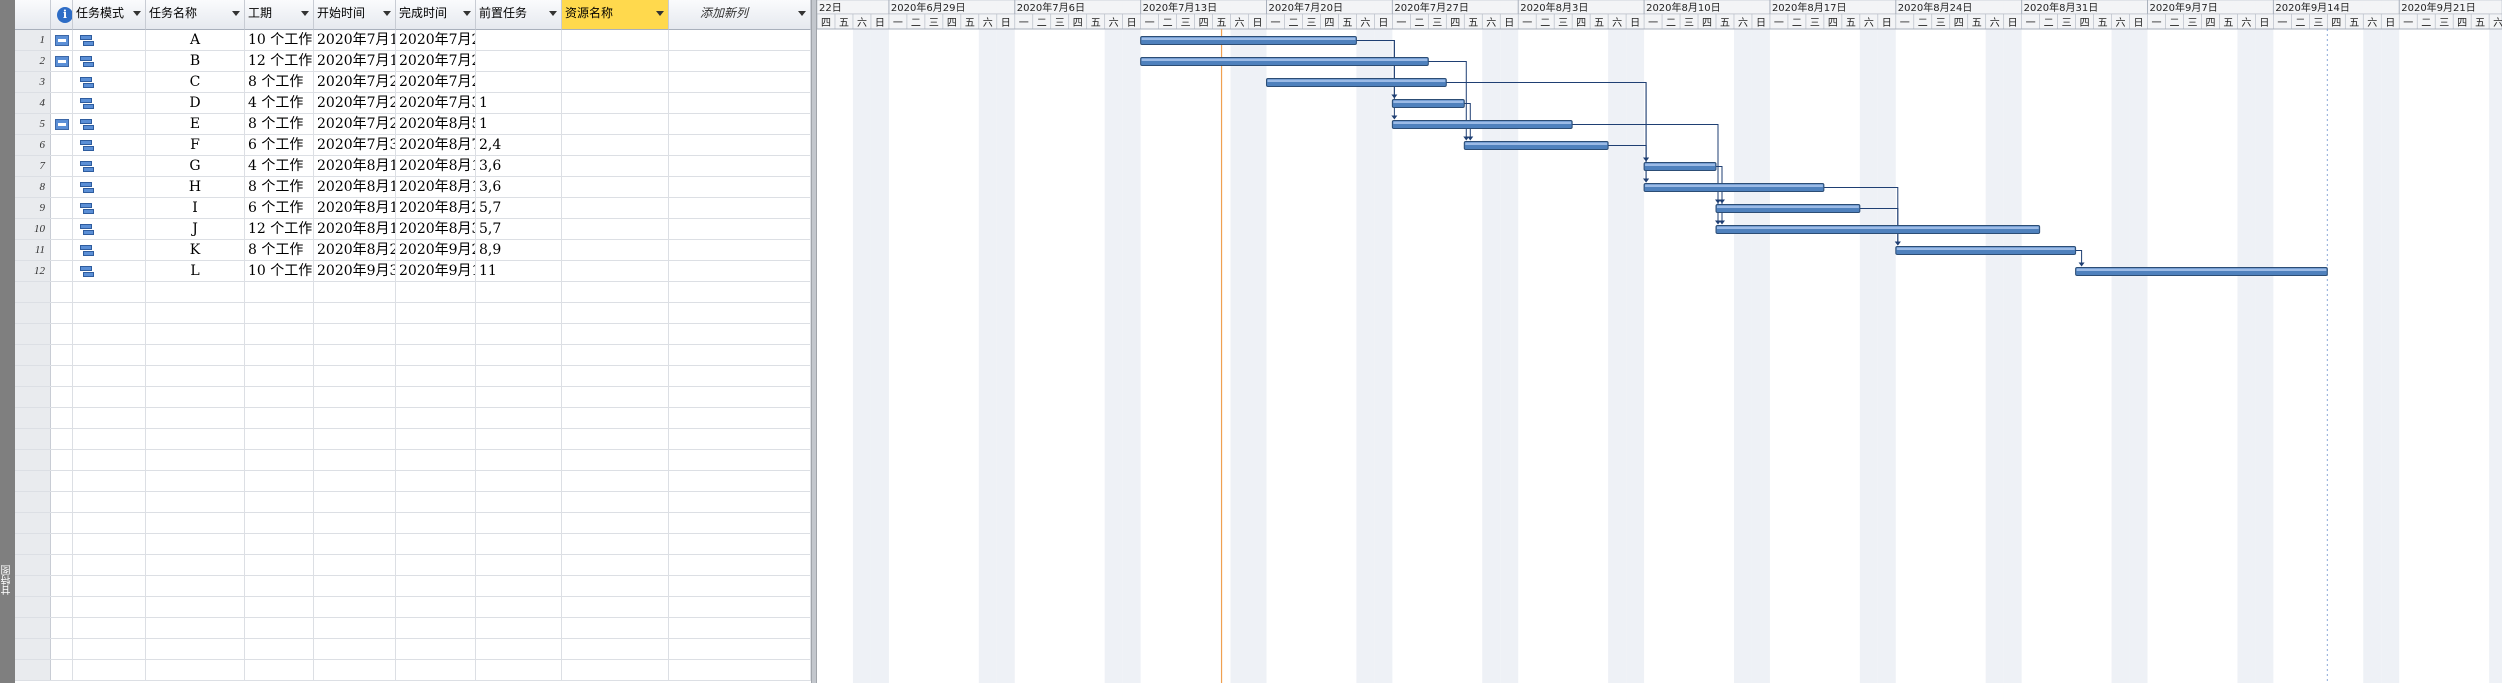  Describe the element at coordinates (413, 187) in the screenshot. I see `task-row: 8H8 个工作 2020年8月1 2020年8月1 3,6` at that location.